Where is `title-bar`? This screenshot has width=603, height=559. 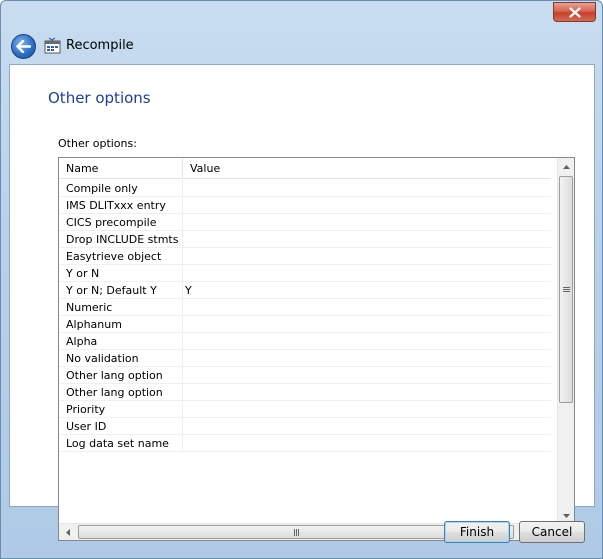
title-bar is located at coordinates (301, 16).